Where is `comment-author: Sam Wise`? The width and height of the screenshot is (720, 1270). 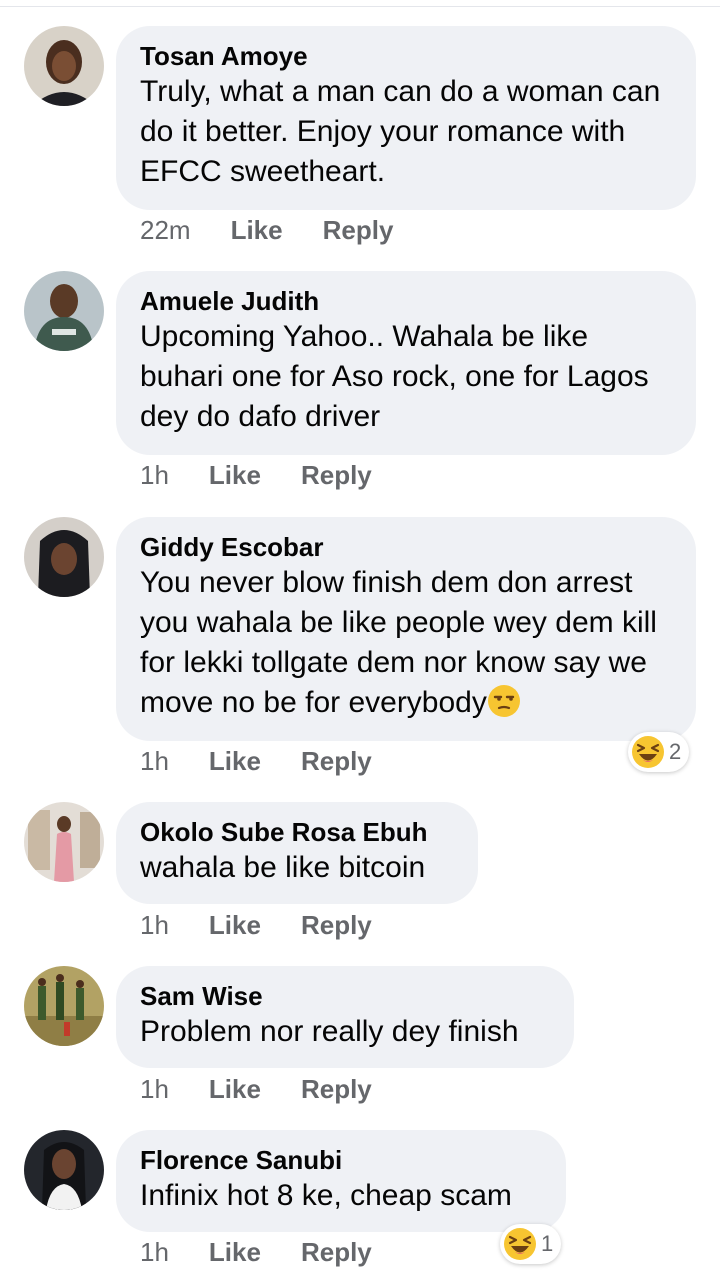
comment-author: Sam Wise is located at coordinates (345, 996).